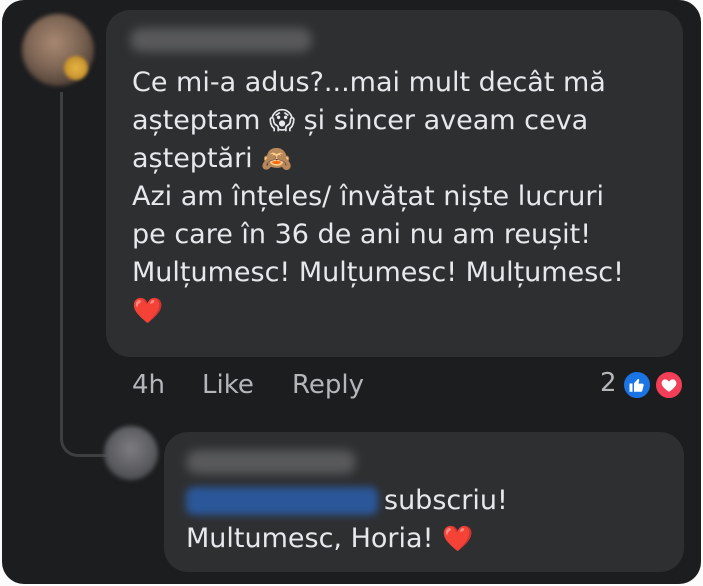 Image resolution: width=703 pixels, height=586 pixels. What do you see at coordinates (277, 158) in the screenshot?
I see `see-no-evil-emoji-icon: 🙈` at bounding box center [277, 158].